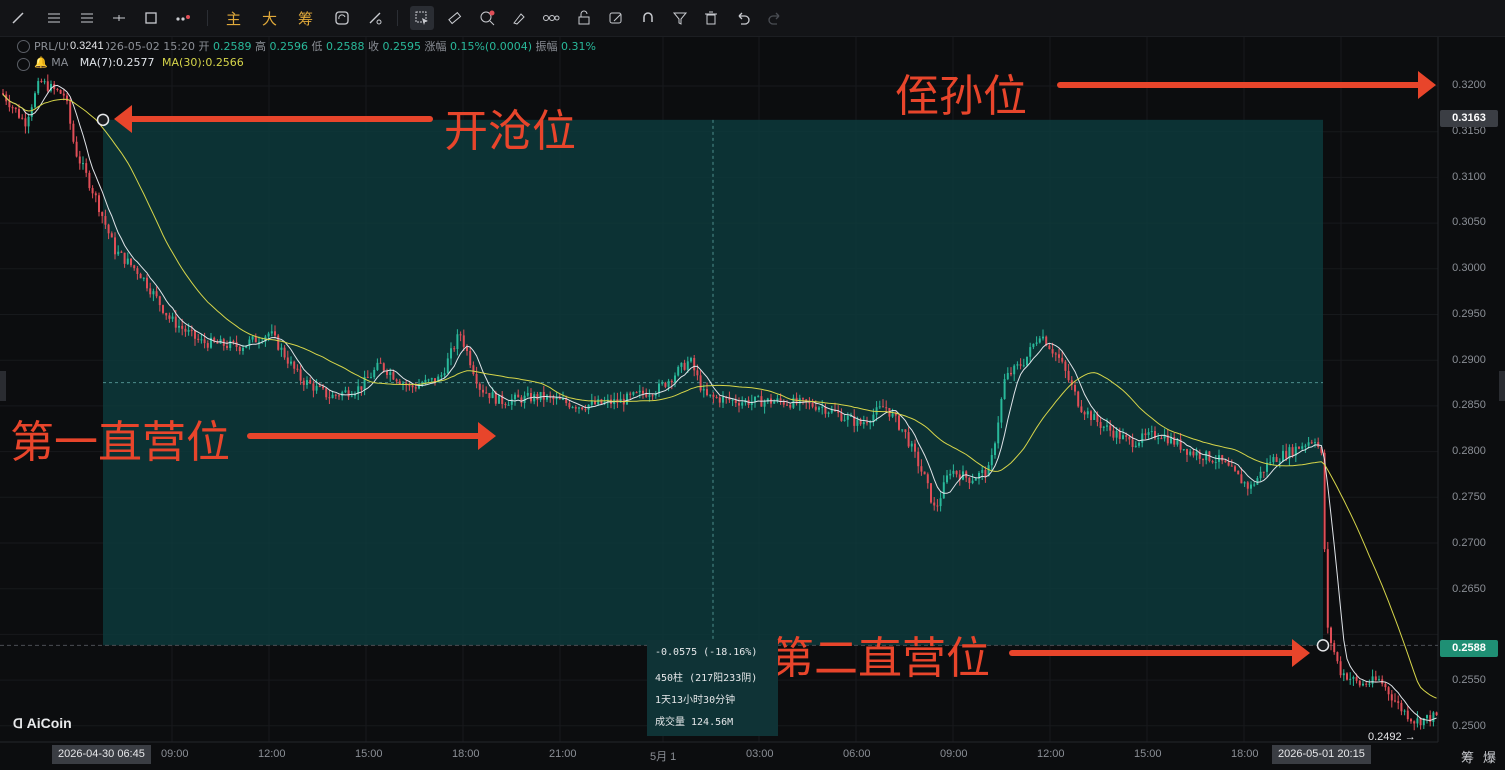 This screenshot has width=1505, height=770. What do you see at coordinates (117, 62) in the screenshot?
I see `ma7-value: MA(7):0.2577` at bounding box center [117, 62].